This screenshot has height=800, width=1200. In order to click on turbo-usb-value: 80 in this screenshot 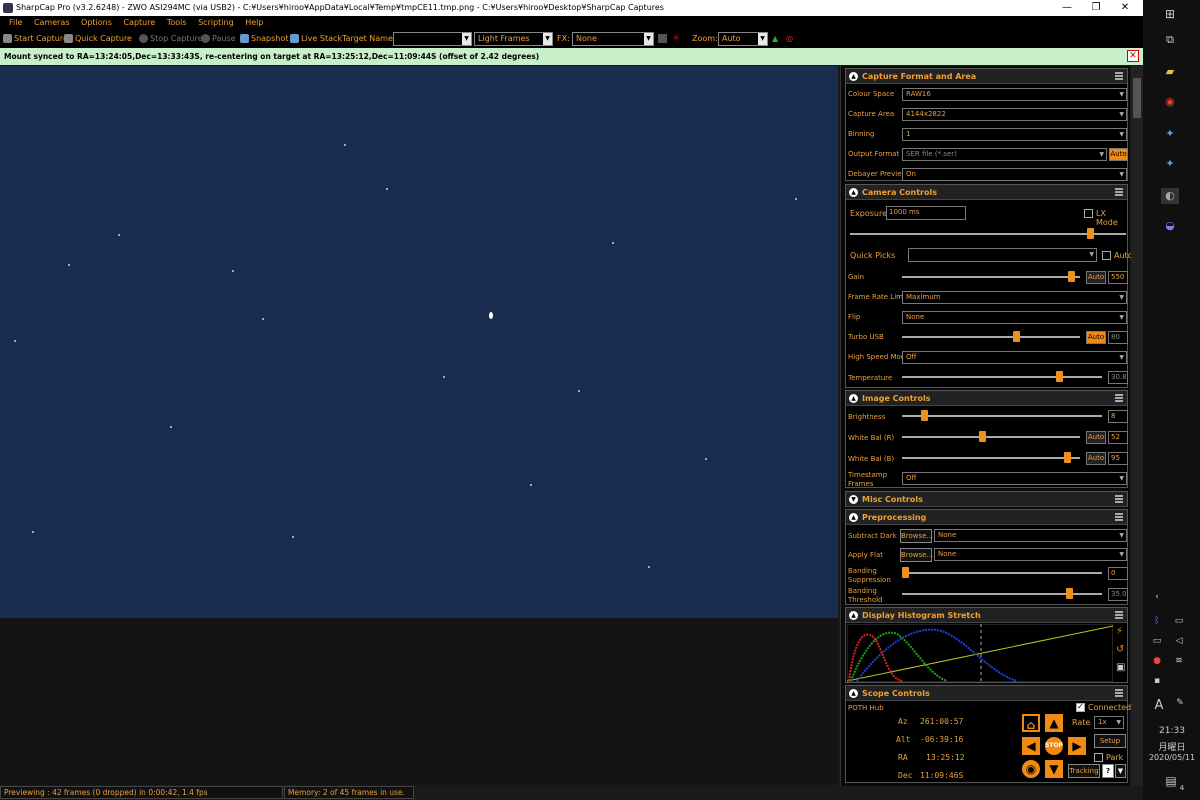, I will do `click(1118, 337)`.